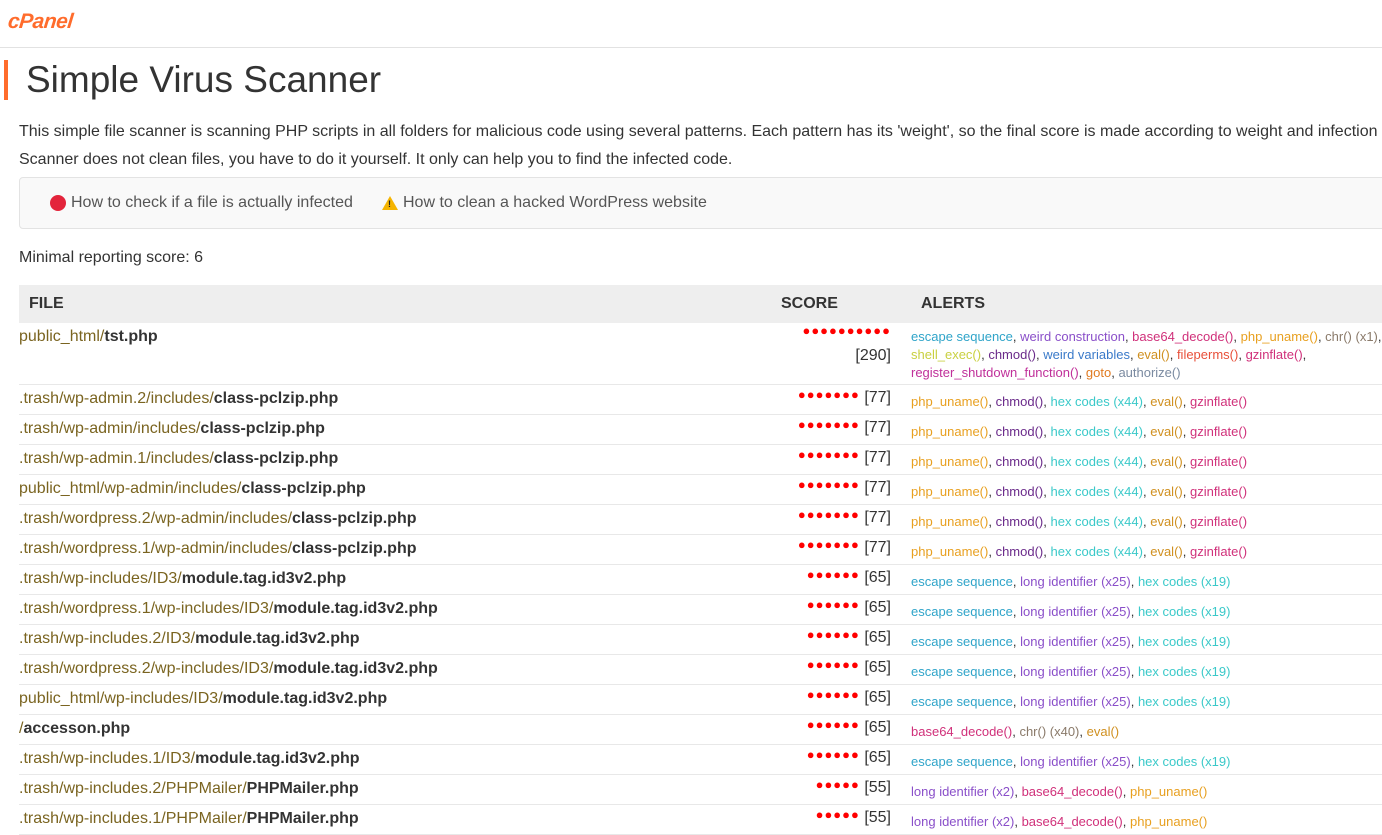  I want to click on file-name: accesson.php, so click(77, 728).